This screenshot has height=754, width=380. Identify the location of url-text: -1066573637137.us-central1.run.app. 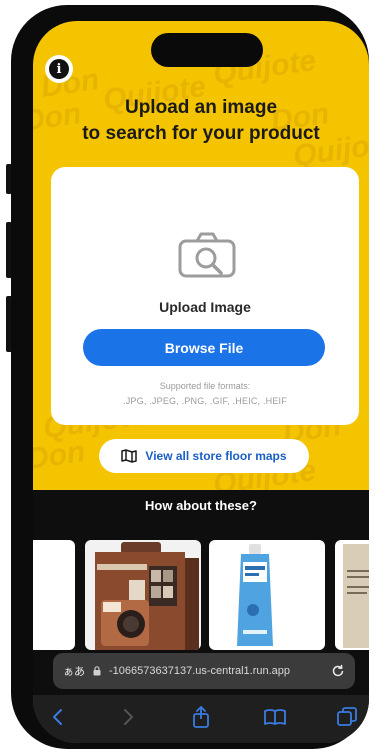
(200, 671).